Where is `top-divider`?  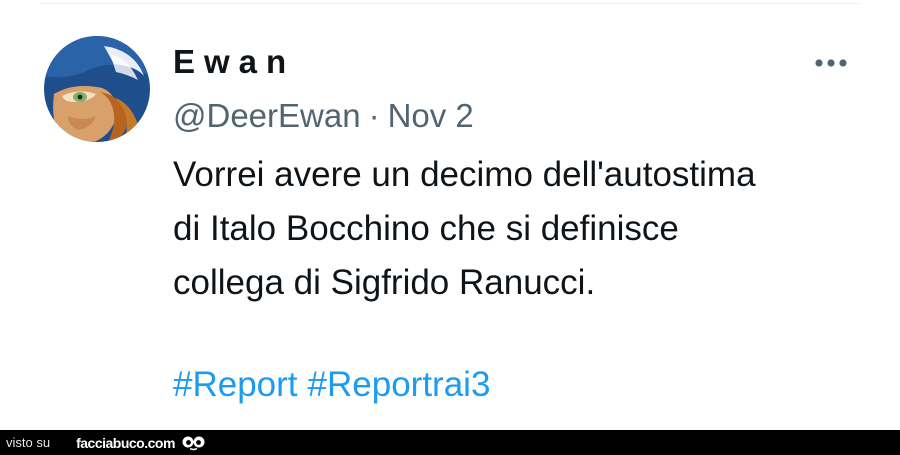
top-divider is located at coordinates (450, 3).